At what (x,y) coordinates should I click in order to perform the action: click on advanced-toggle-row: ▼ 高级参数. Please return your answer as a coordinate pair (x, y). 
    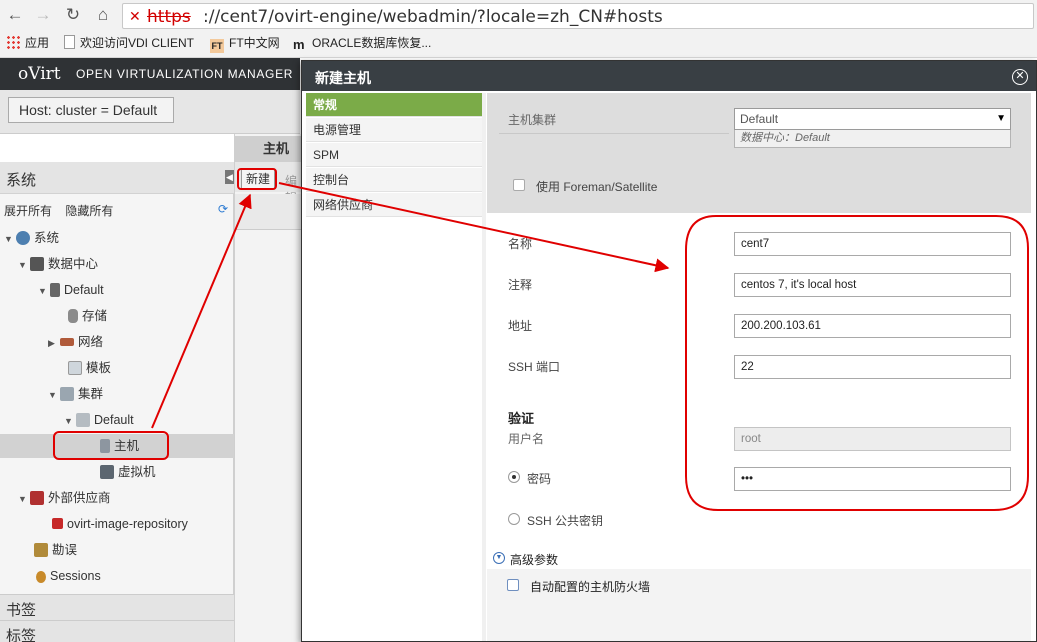
    Looking at the image, I should click on (759, 559).